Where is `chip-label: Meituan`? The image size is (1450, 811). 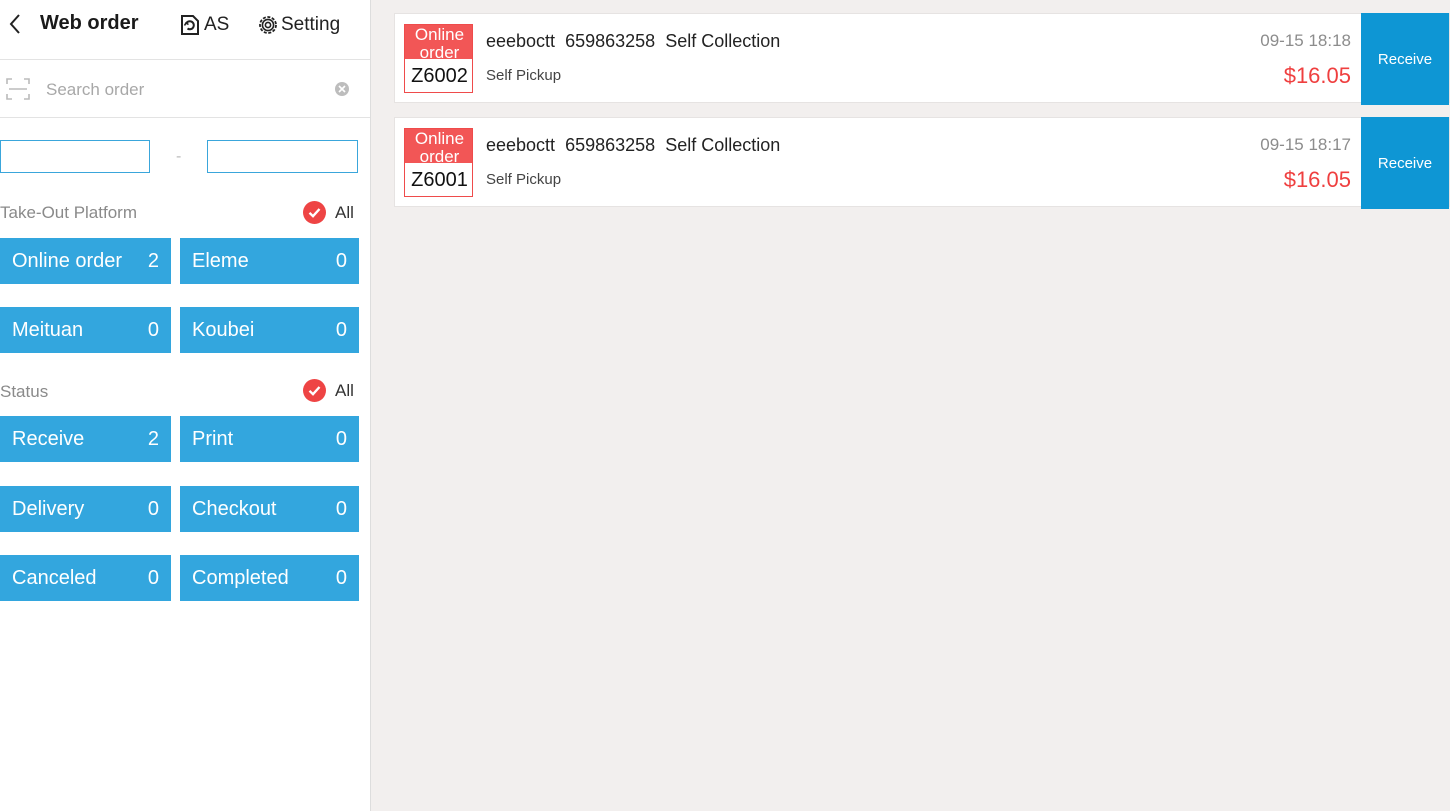 chip-label: Meituan is located at coordinates (48, 329).